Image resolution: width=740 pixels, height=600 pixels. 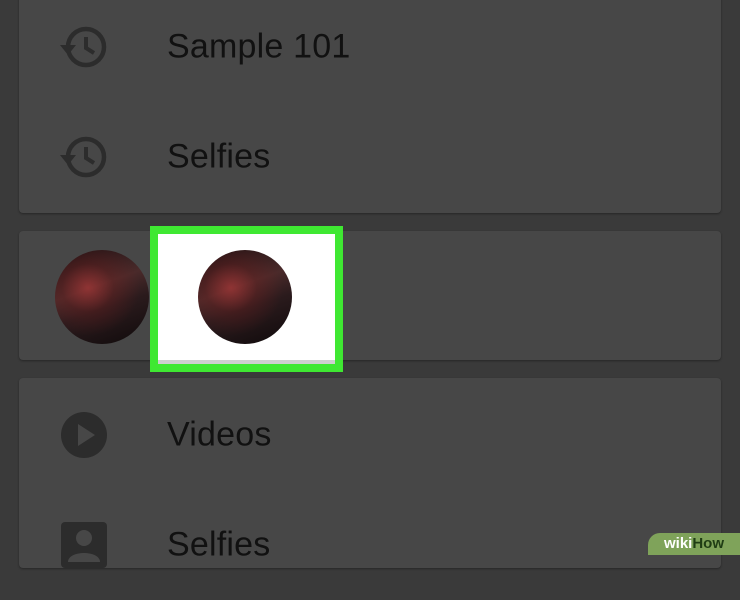 I want to click on wikihow-watermark: wikiHow, so click(x=694, y=544).